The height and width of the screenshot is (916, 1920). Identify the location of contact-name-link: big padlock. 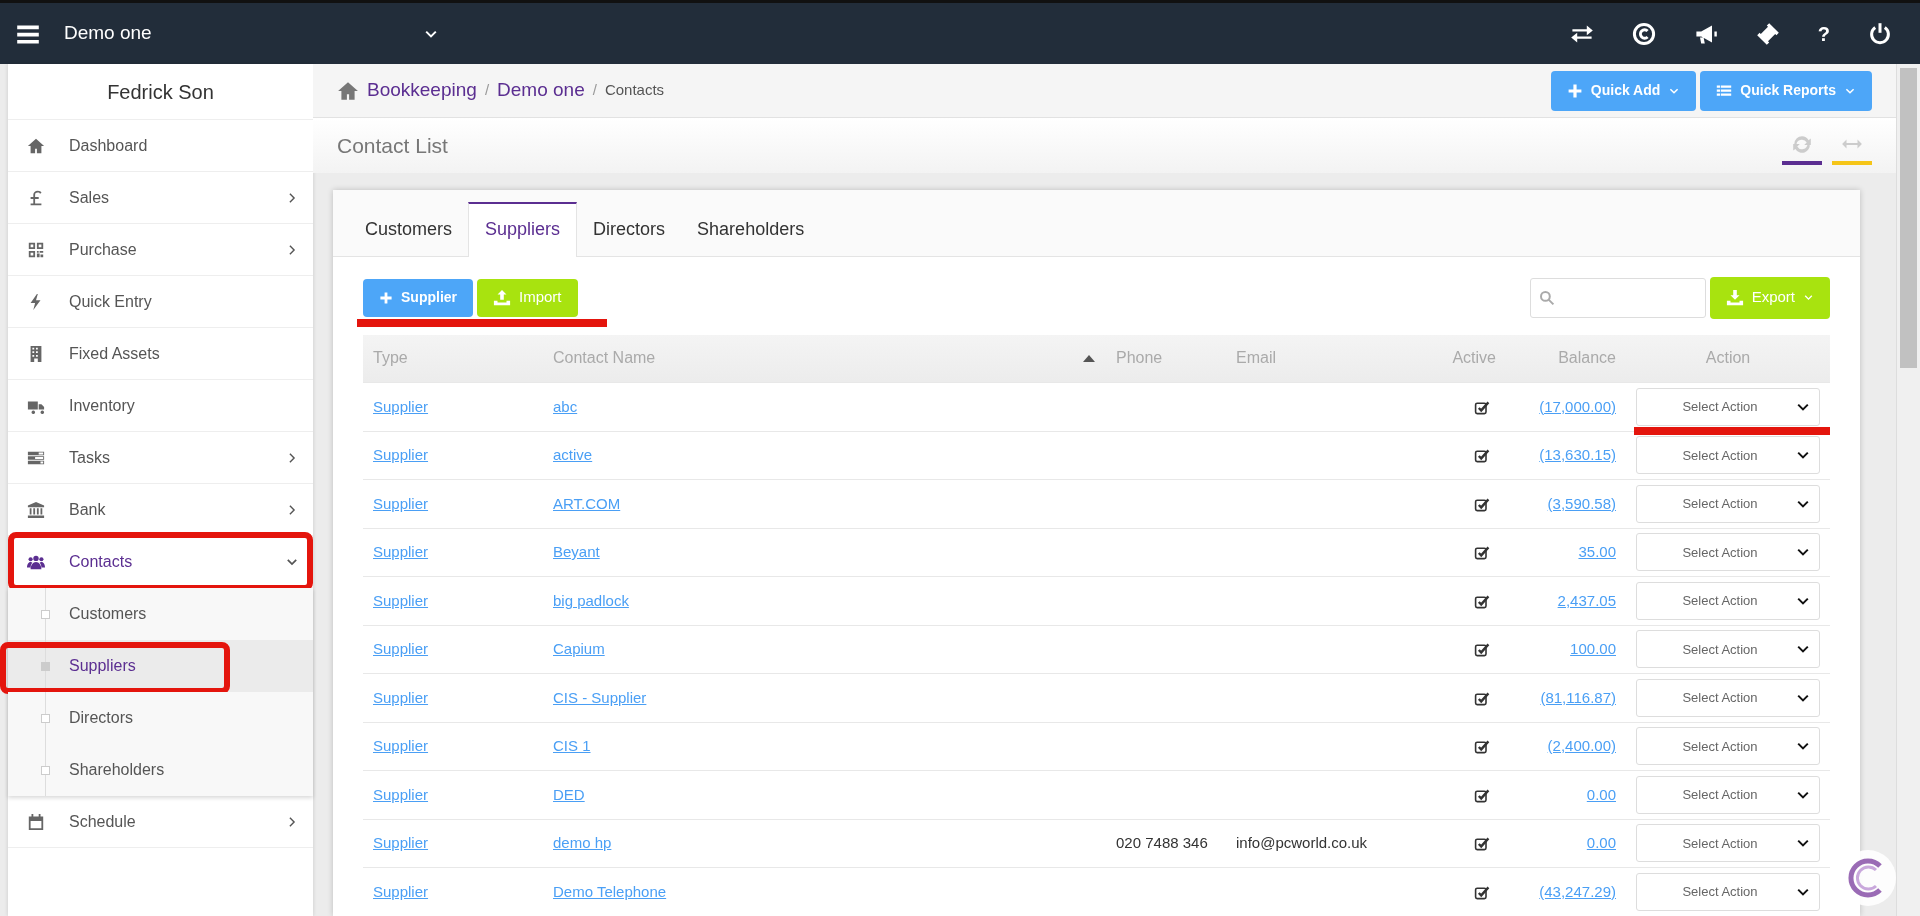
(591, 600).